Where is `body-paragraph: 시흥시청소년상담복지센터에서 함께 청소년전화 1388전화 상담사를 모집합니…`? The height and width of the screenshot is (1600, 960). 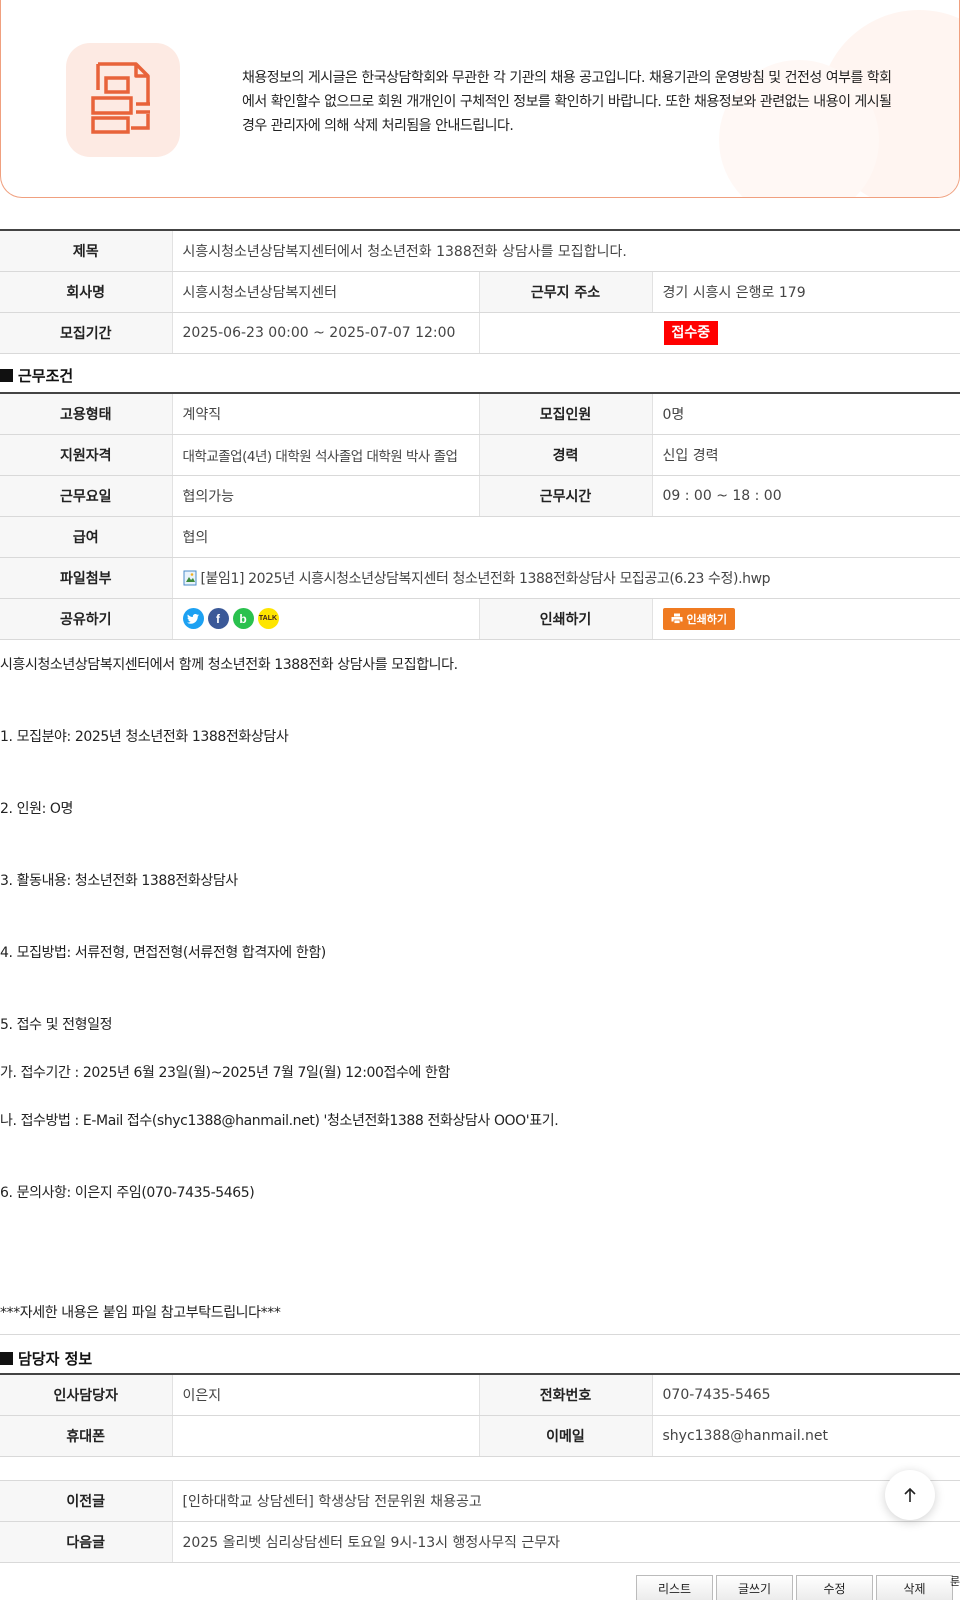
body-paragraph: 시흥시청소년상담복지센터에서 함께 청소년전화 1388전화 상담사를 모집합니… is located at coordinates (229, 665).